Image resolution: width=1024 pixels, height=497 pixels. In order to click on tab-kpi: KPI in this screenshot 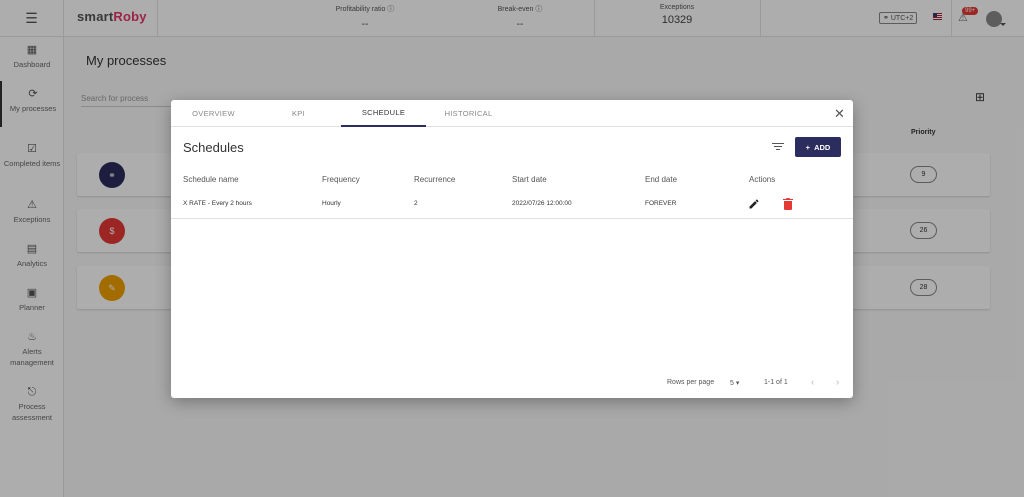, I will do `click(298, 113)`.